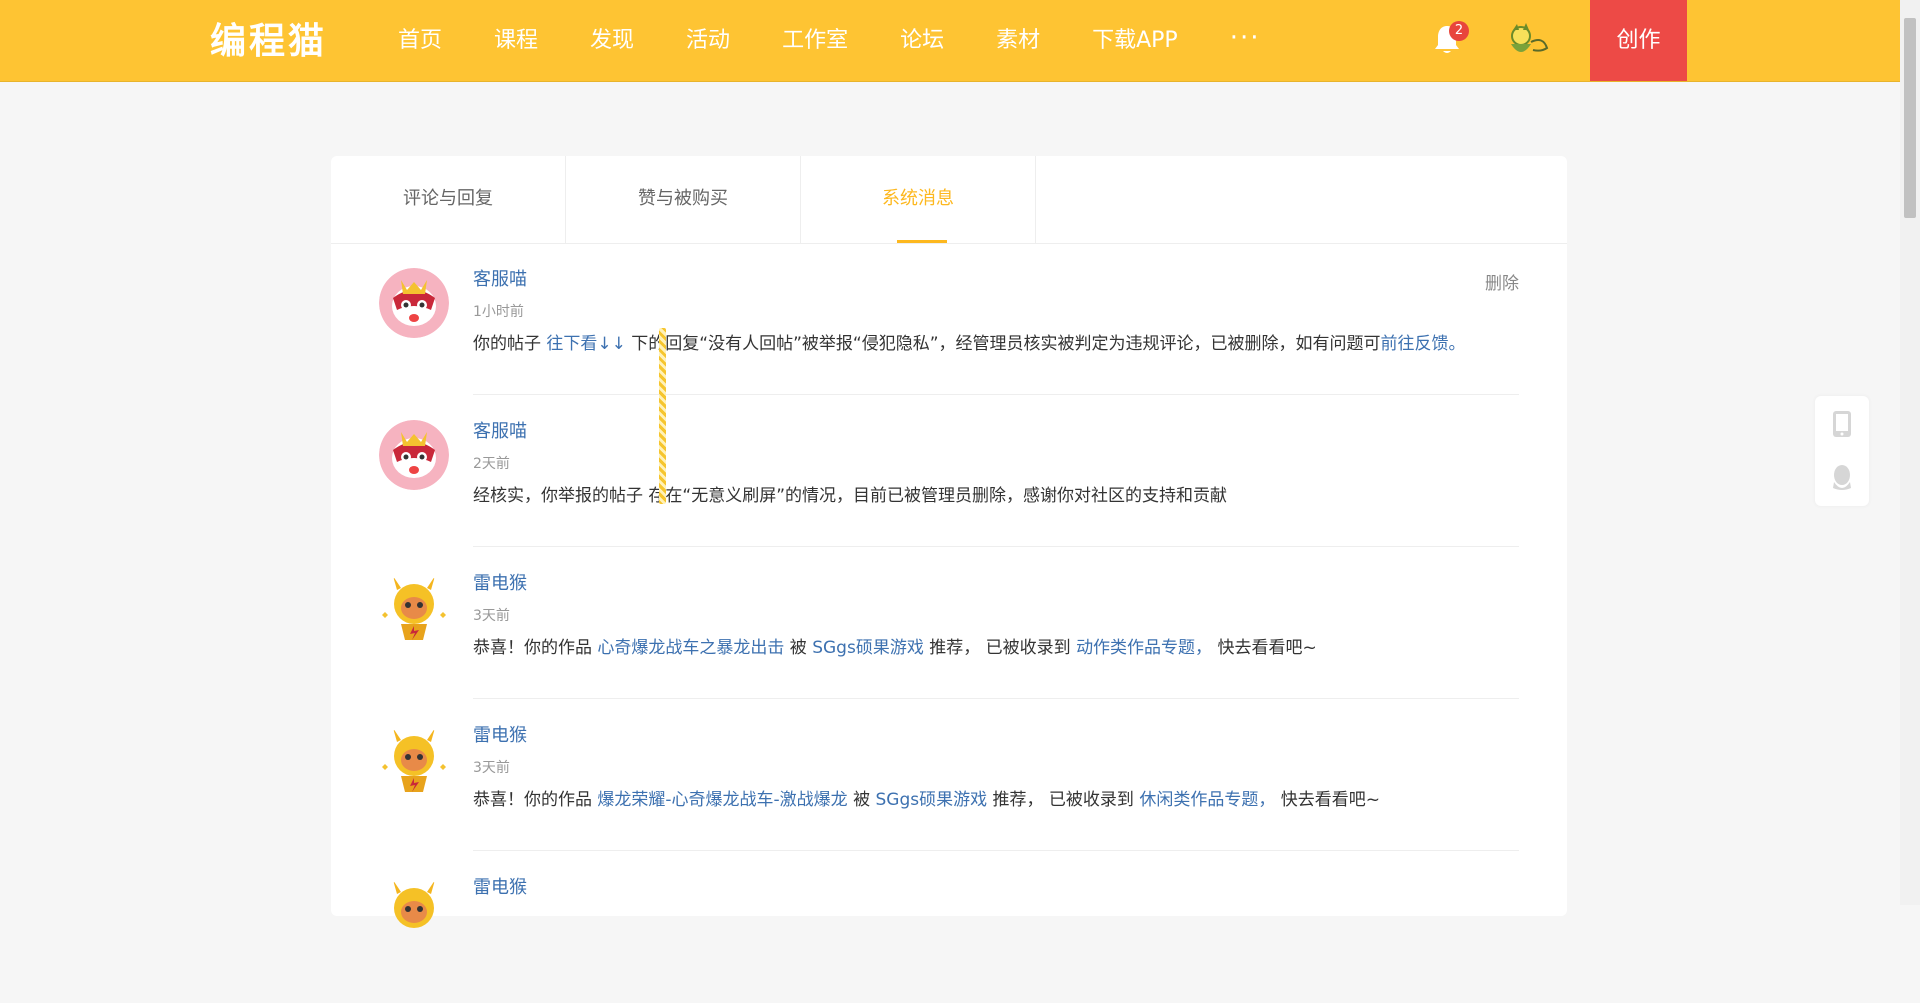 The width and height of the screenshot is (1920, 1003). I want to click on text-segment: 存在“无意义刷屏”的情况，目前已被管理员删除，感谢你对社区的支持和贡献, so click(938, 496).